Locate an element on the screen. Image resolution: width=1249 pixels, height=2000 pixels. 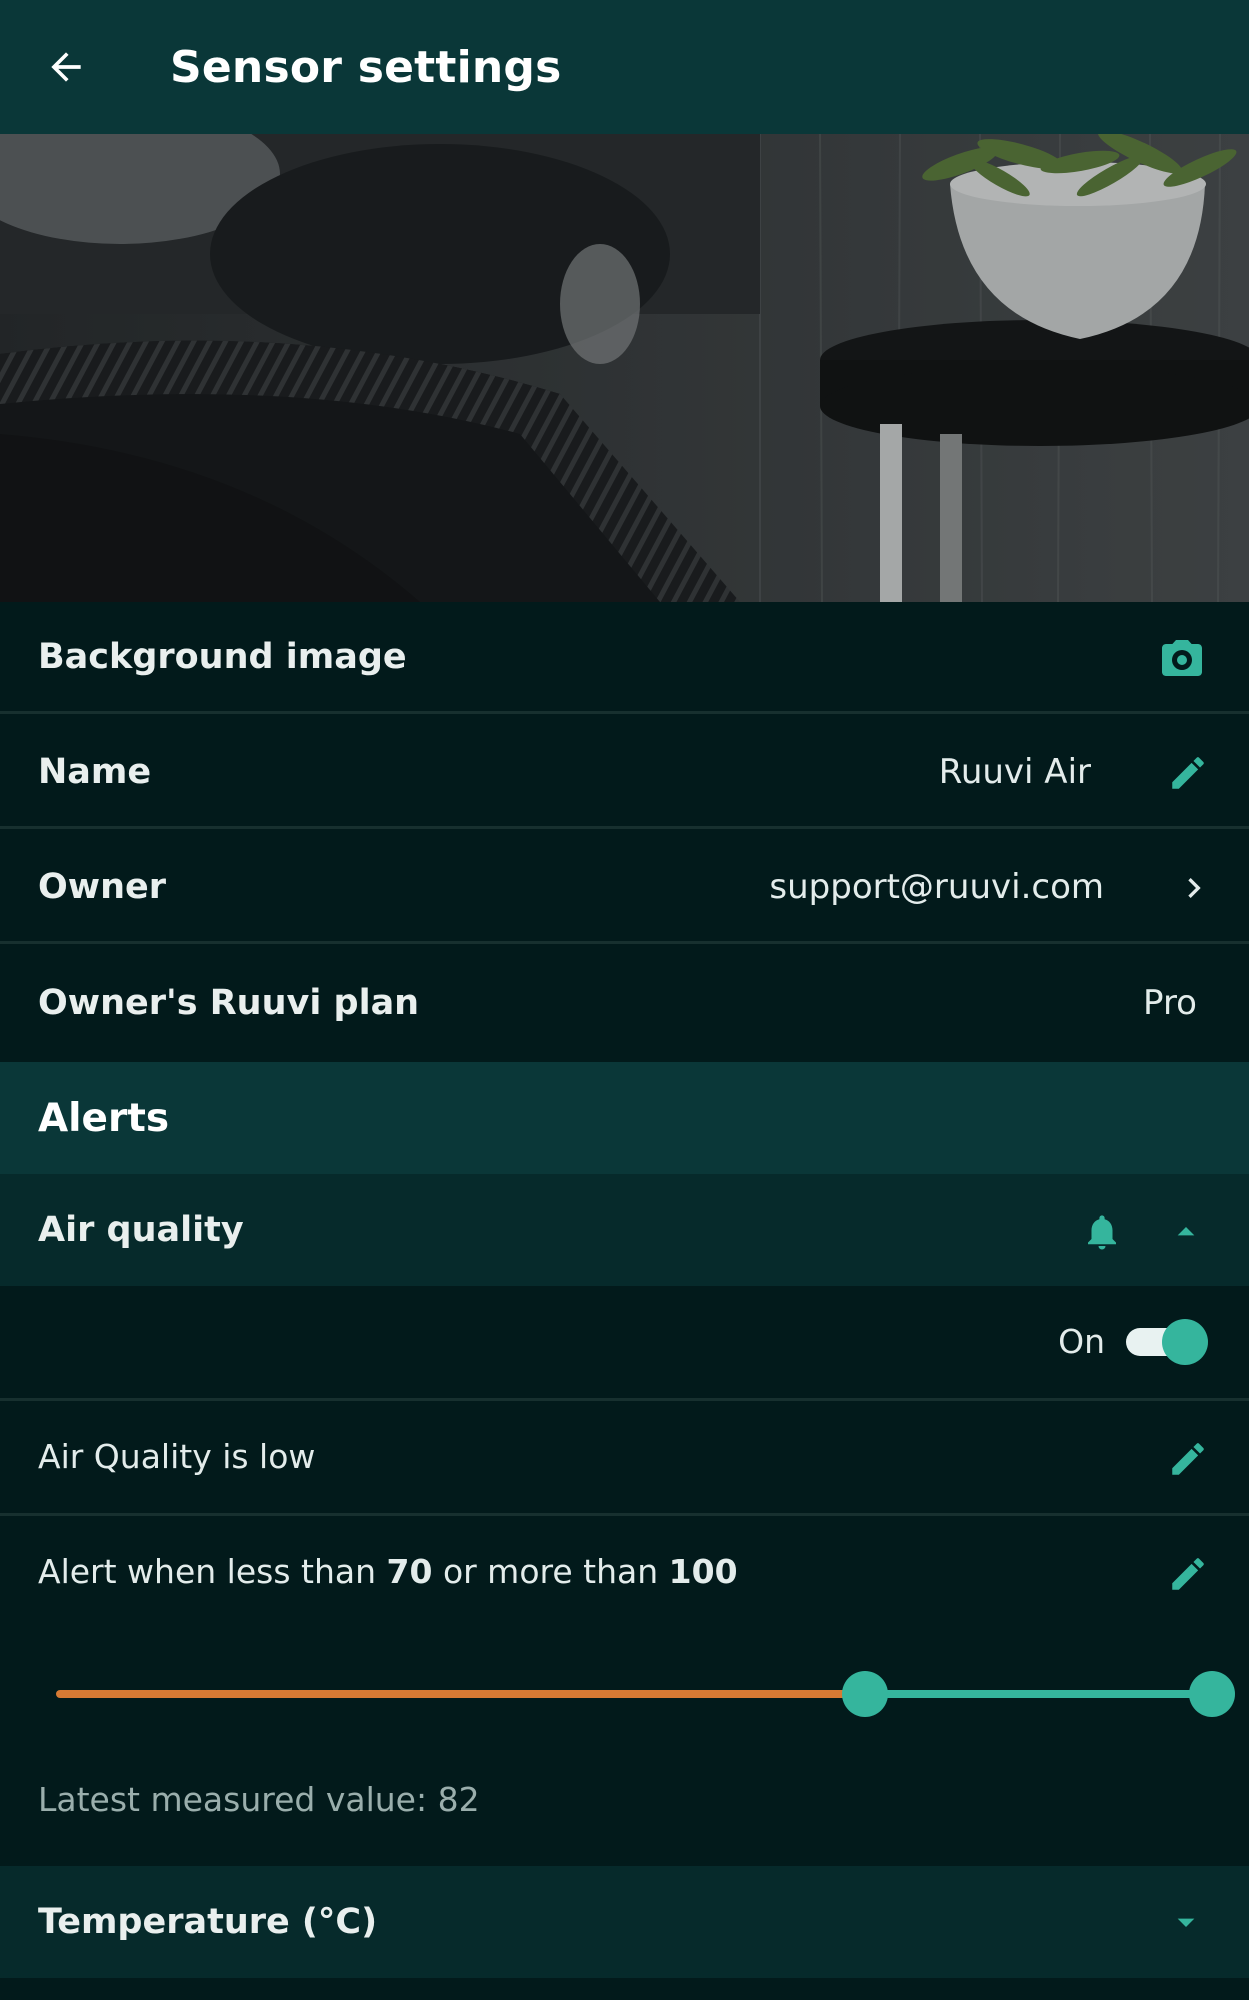
slider-track-below-range is located at coordinates (460, 1694).